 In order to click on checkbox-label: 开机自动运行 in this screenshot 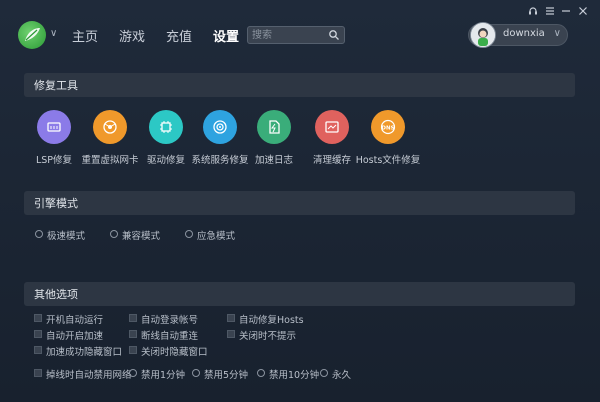, I will do `click(75, 320)`.